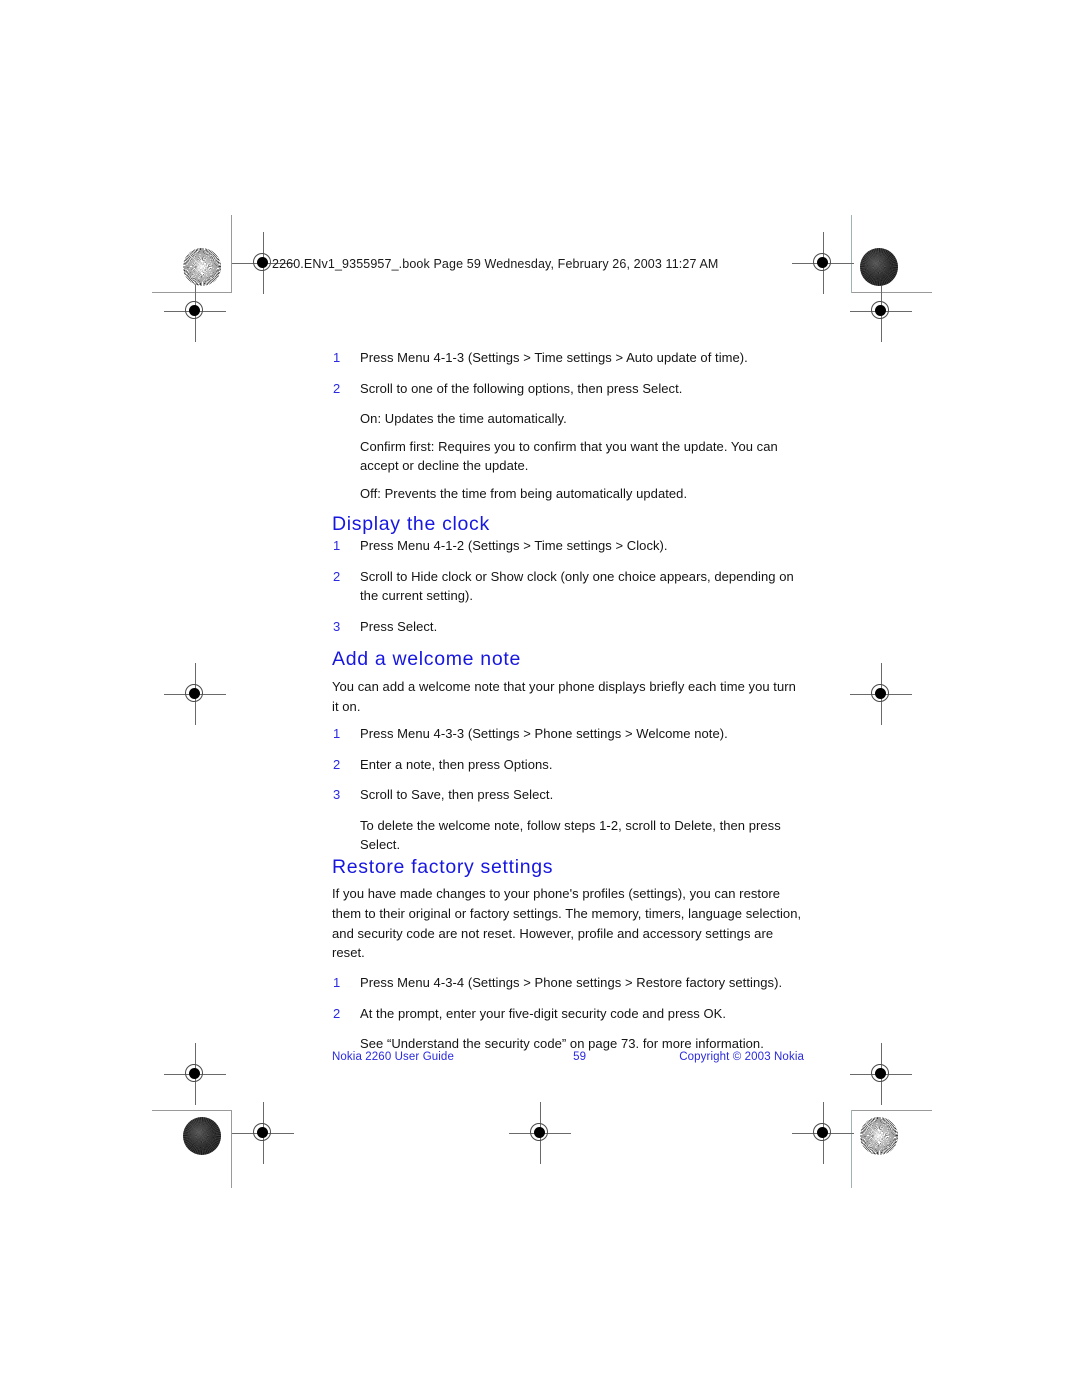 Image resolution: width=1080 pixels, height=1397 pixels. I want to click on footer-guide-title: Nokia 2260 User Guide, so click(393, 1057).